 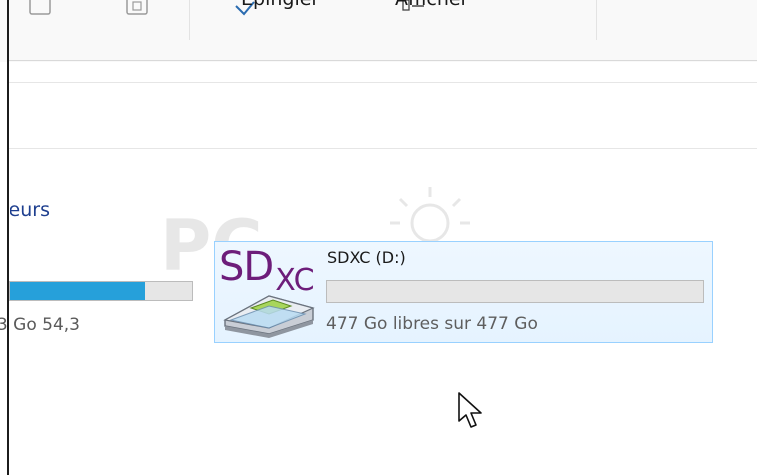 What do you see at coordinates (8, 237) in the screenshot?
I see `navigation-pane-border` at bounding box center [8, 237].